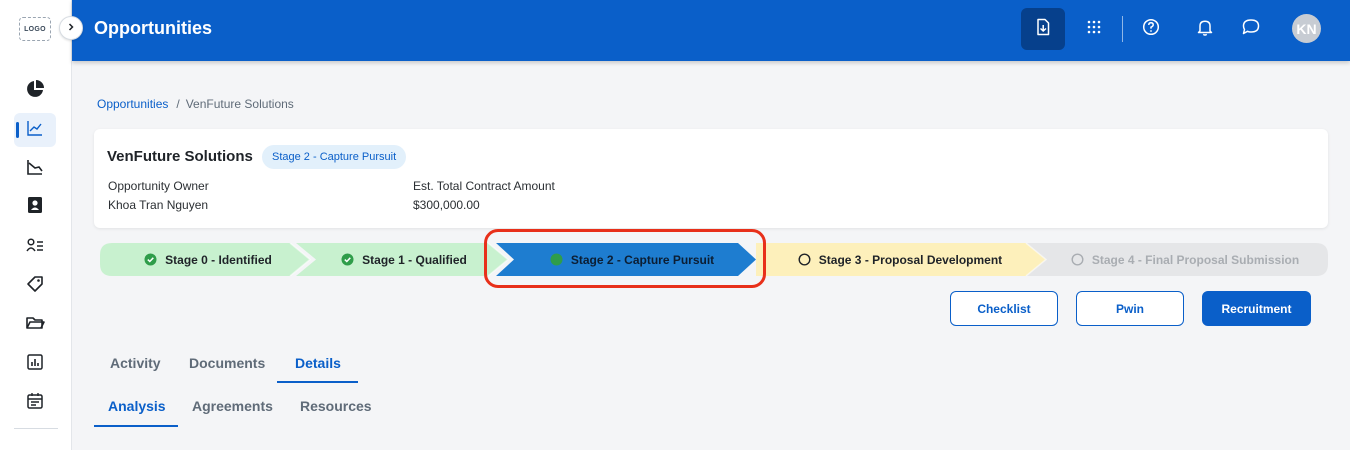  What do you see at coordinates (317, 382) in the screenshot?
I see `tab-details-underline` at bounding box center [317, 382].